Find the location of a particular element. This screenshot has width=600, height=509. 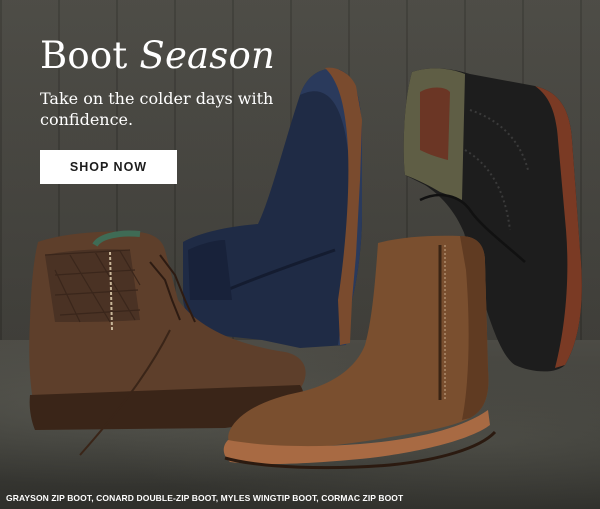

headline-italic: Season is located at coordinates (207, 55).